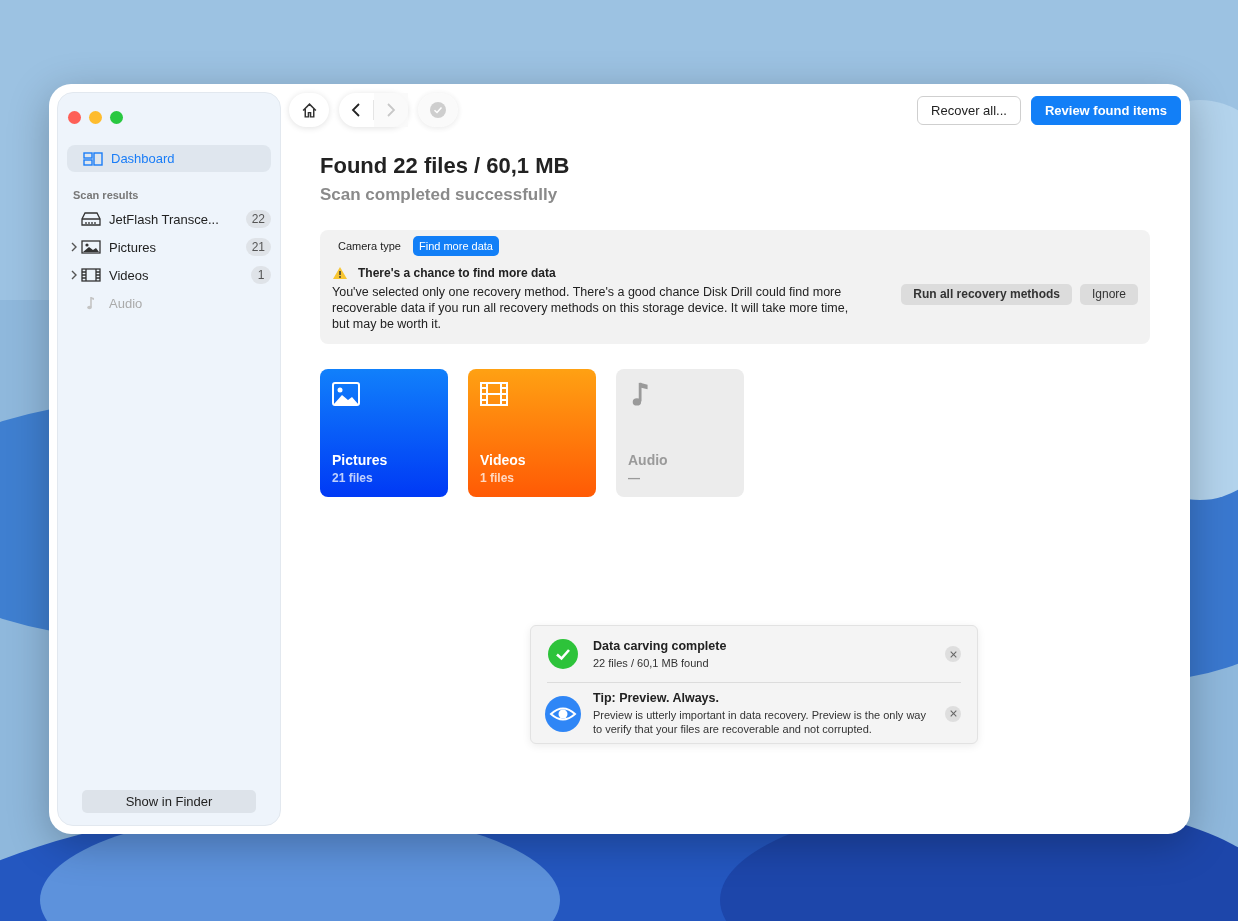 This screenshot has width=1238, height=921. Describe the element at coordinates (634, 478) in the screenshot. I see `card-count: —` at that location.